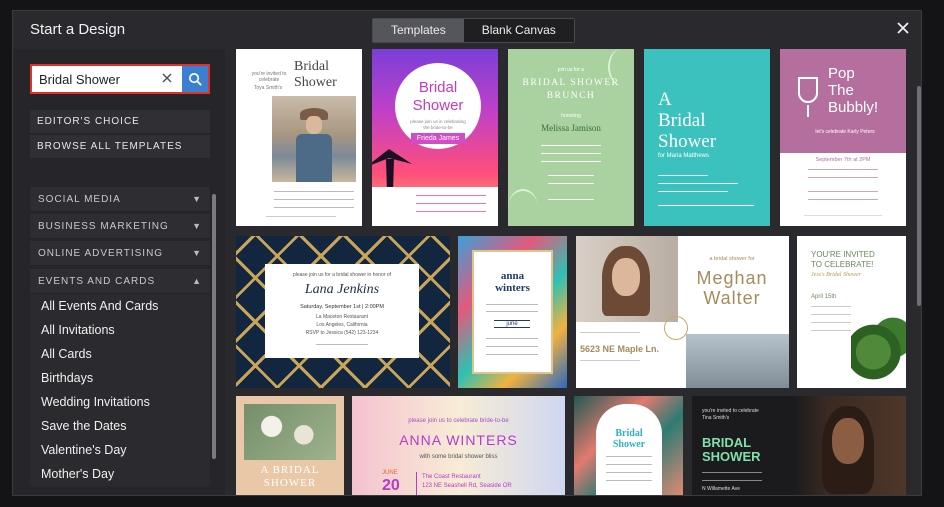  What do you see at coordinates (707, 137) in the screenshot?
I see `template-card: A Bridal Shower for Maria Matthews` at bounding box center [707, 137].